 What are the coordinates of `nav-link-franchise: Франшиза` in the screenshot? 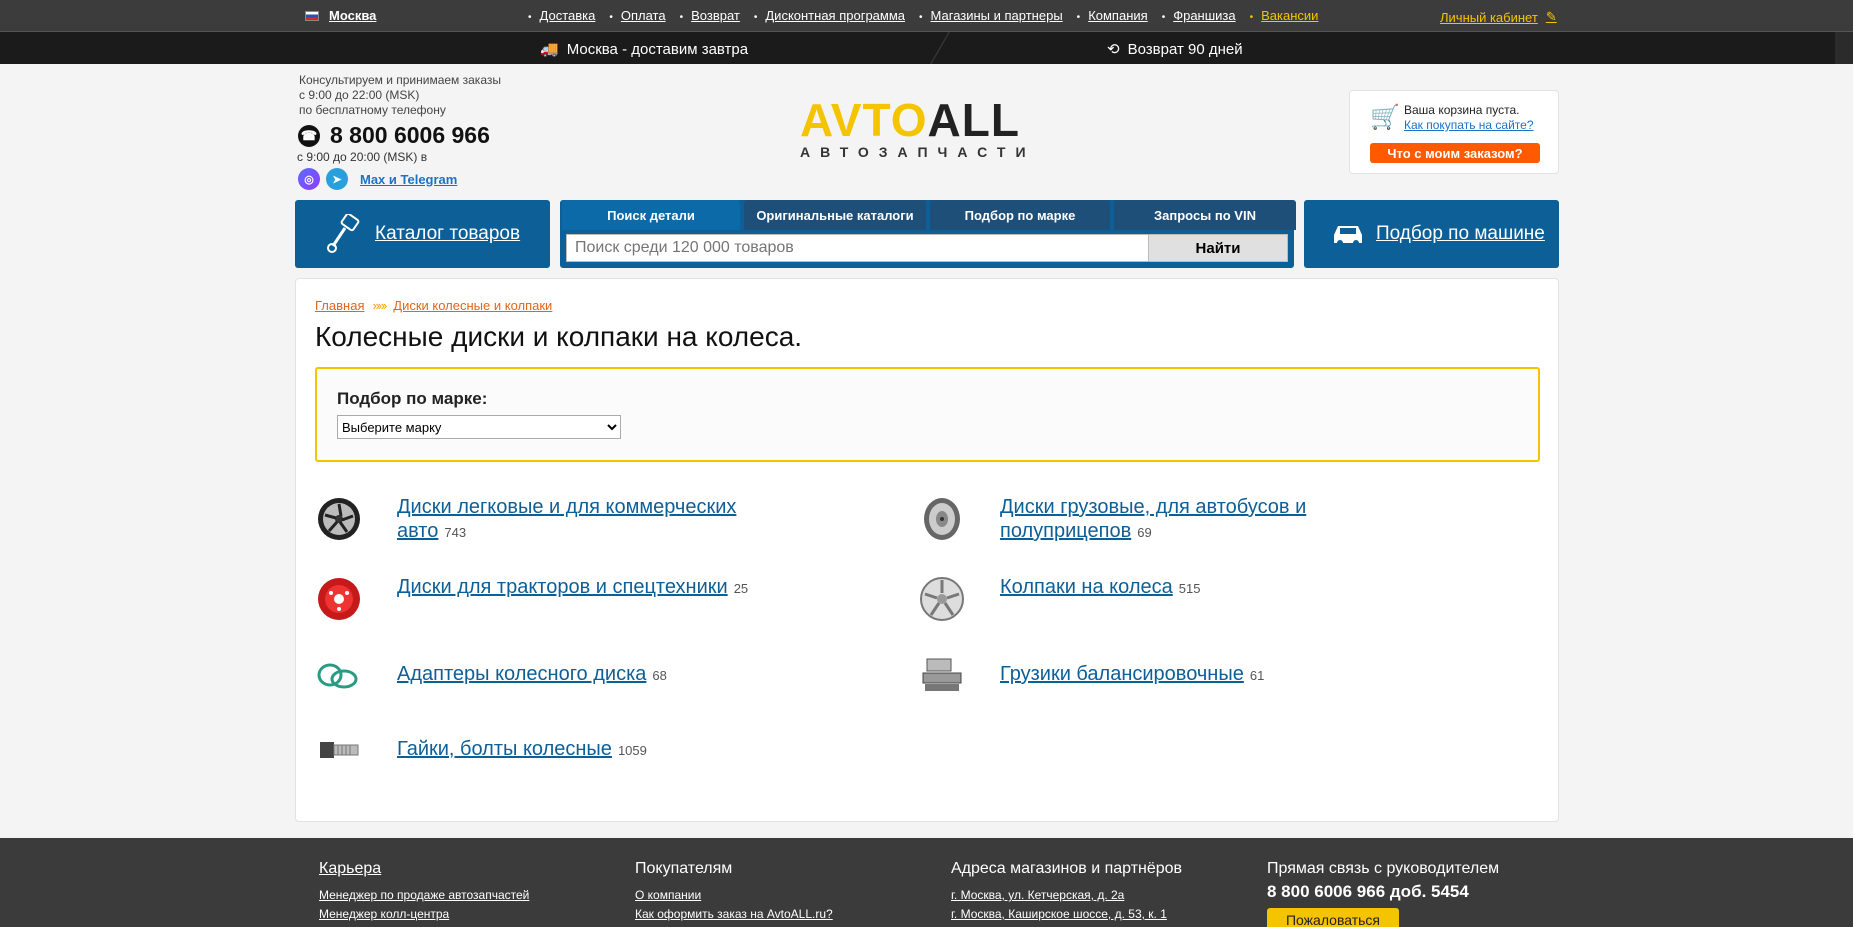 It's located at (1198, 15).